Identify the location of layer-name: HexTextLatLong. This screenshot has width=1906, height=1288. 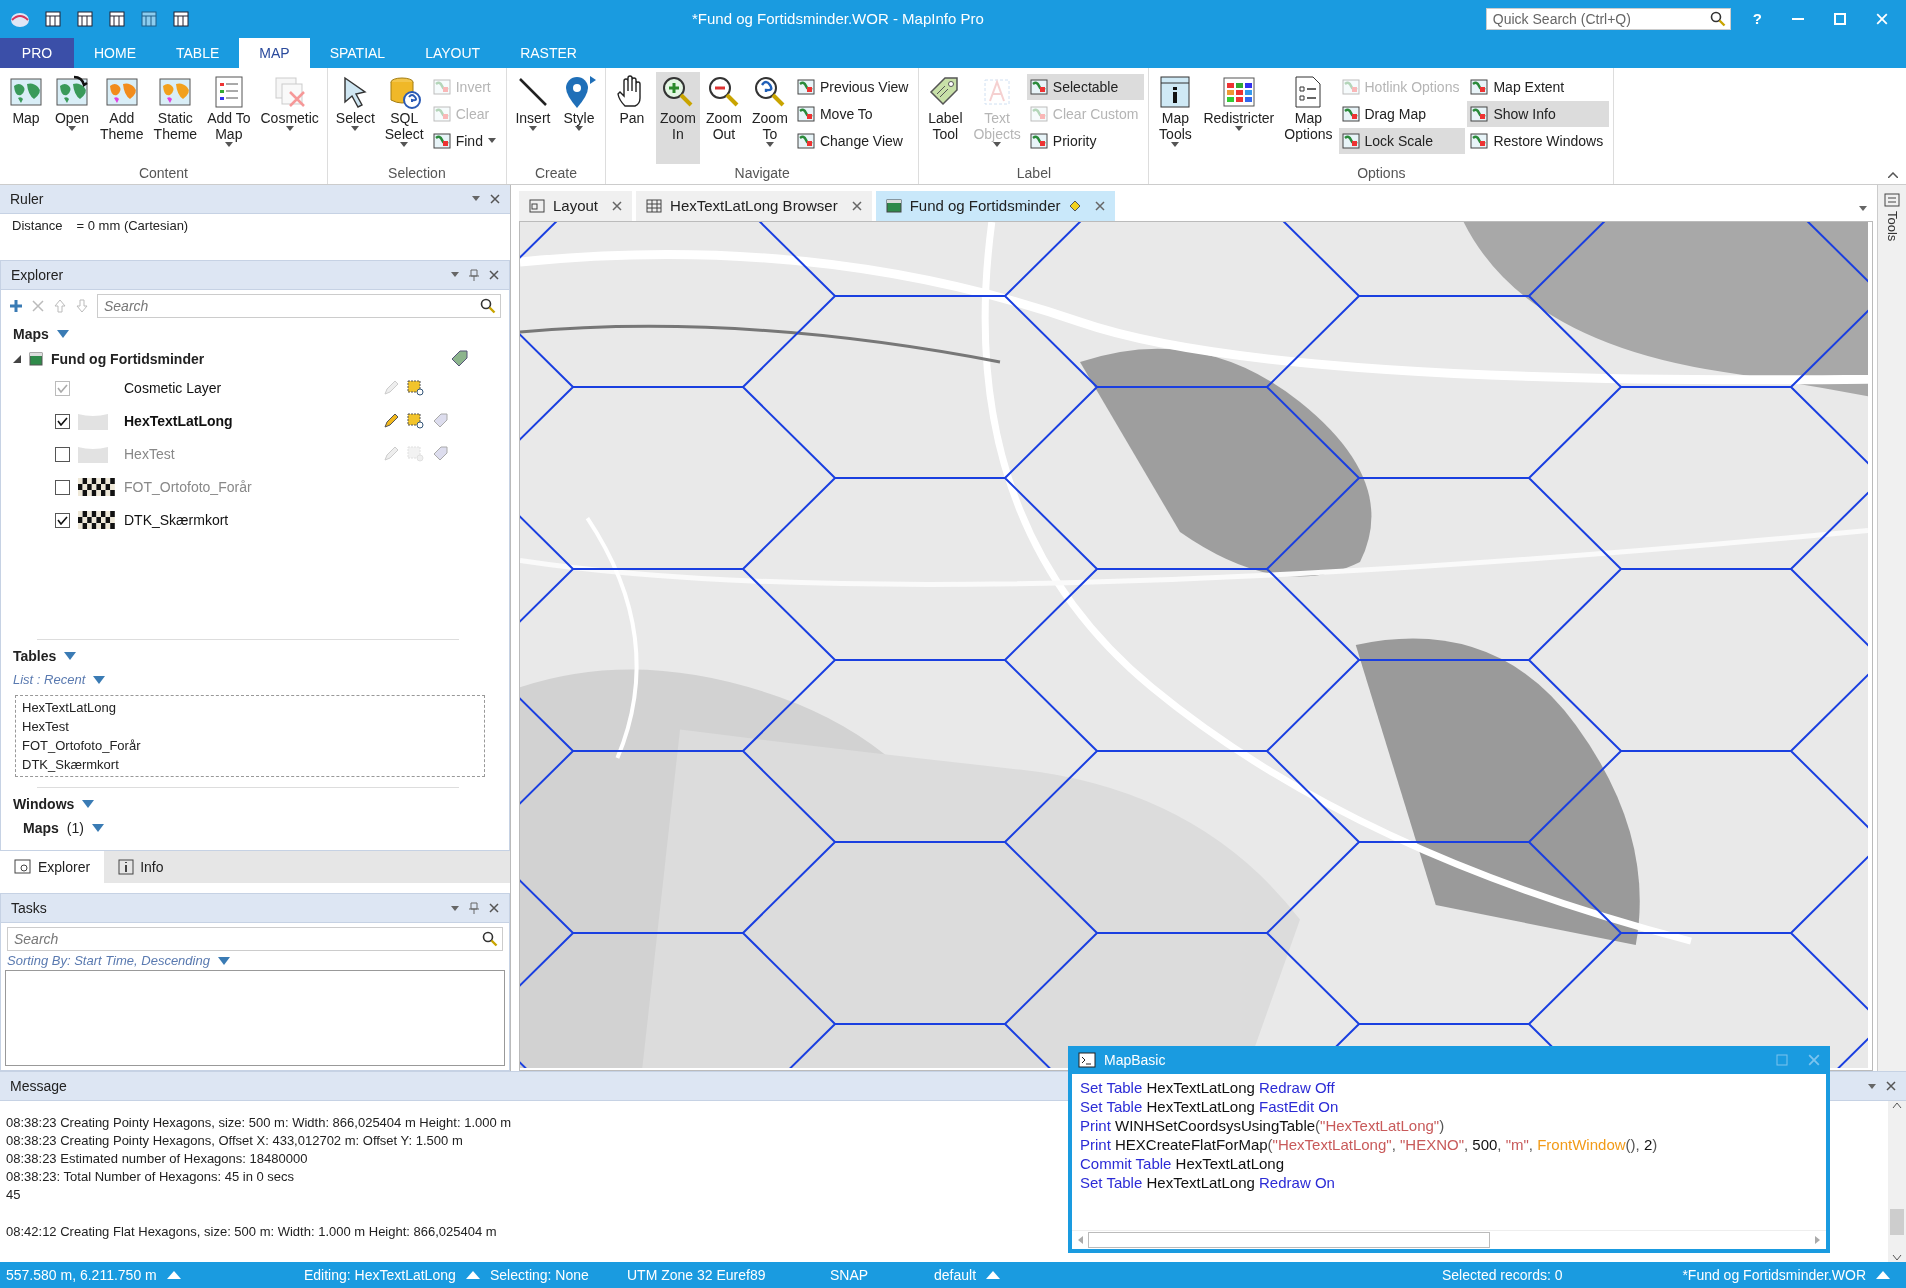
(249, 421).